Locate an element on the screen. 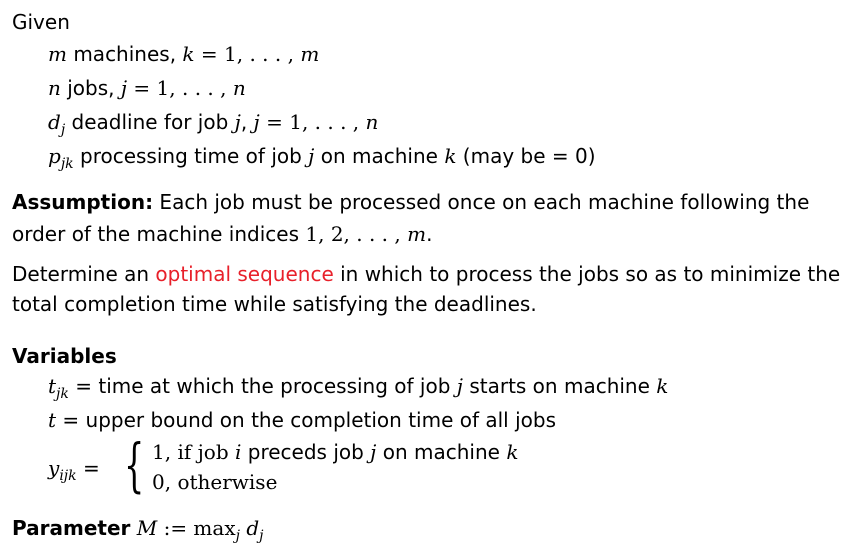 This screenshot has width=857, height=556. given-jobs: n jobs, j = 1, . . . , n is located at coordinates (147, 88).